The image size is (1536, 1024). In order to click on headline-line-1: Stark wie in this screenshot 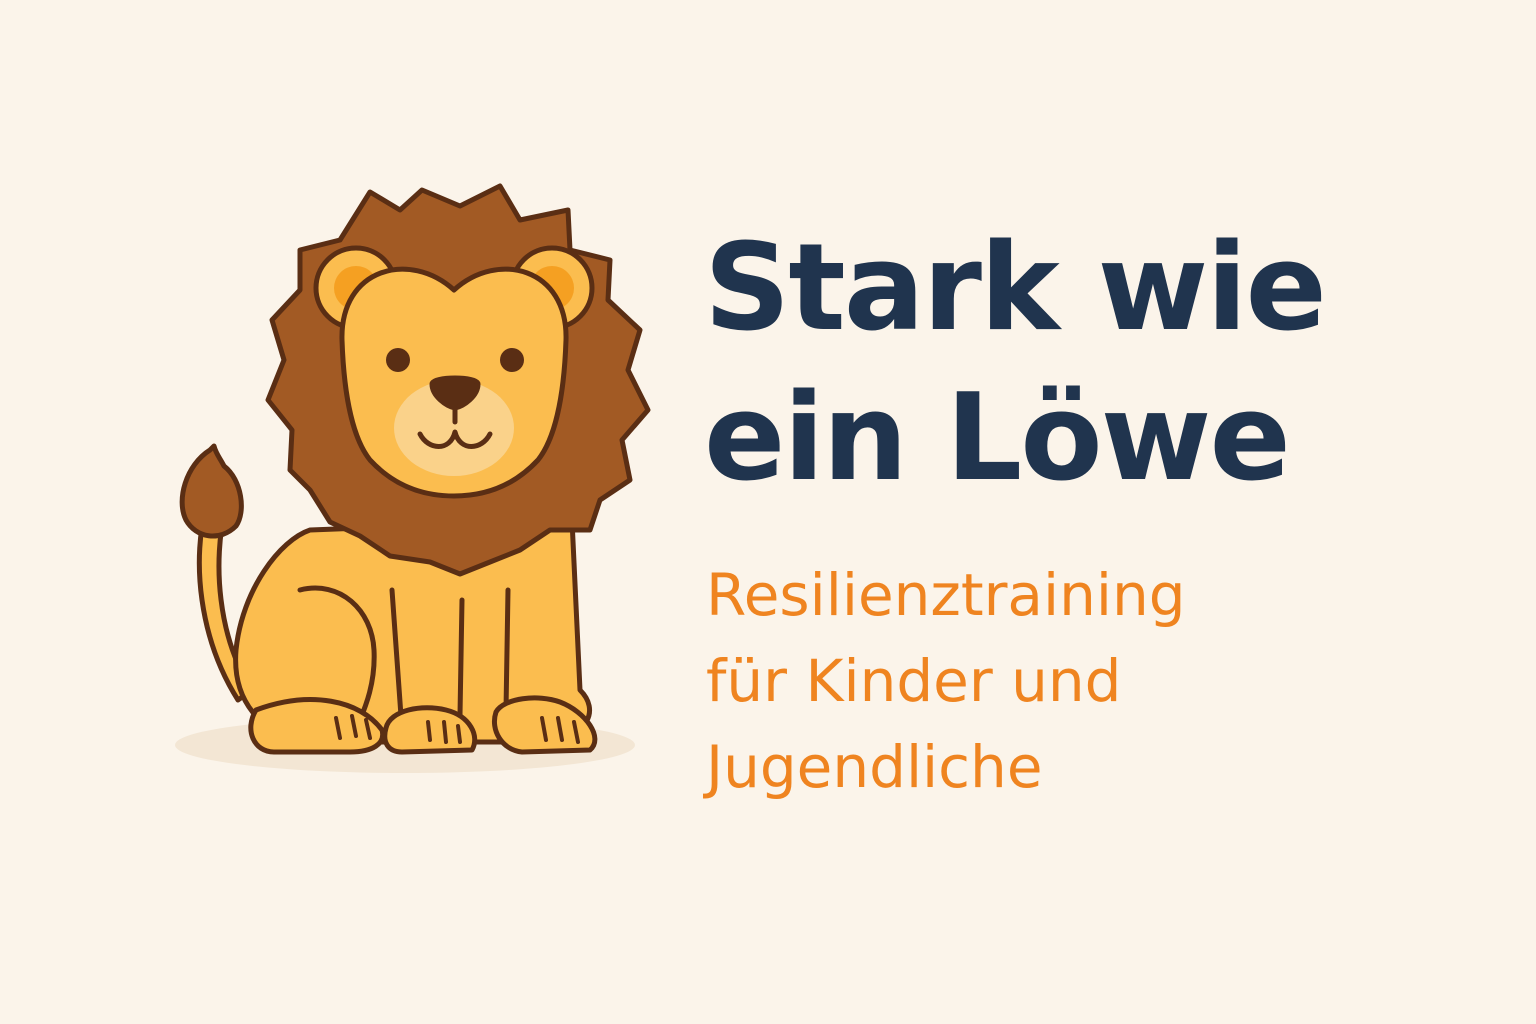, I will do `click(1015, 288)`.